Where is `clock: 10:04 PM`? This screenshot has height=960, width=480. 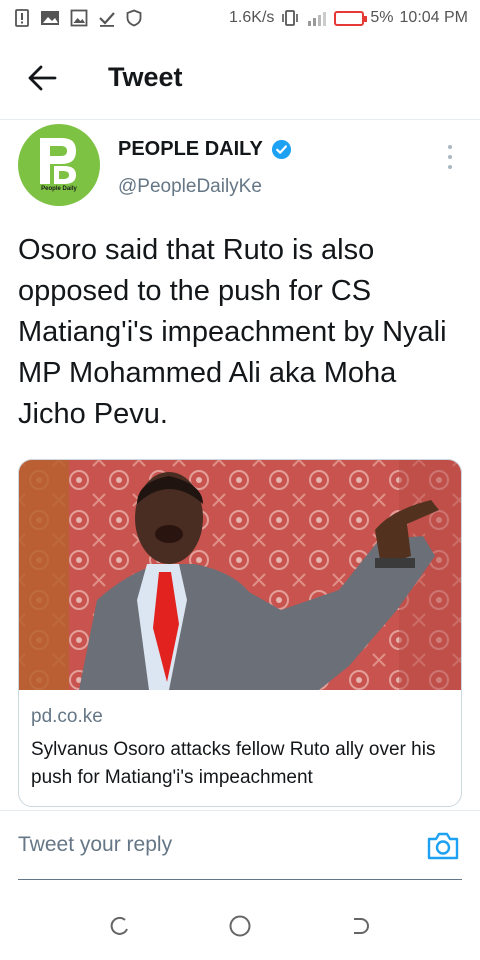 clock: 10:04 PM is located at coordinates (433, 17).